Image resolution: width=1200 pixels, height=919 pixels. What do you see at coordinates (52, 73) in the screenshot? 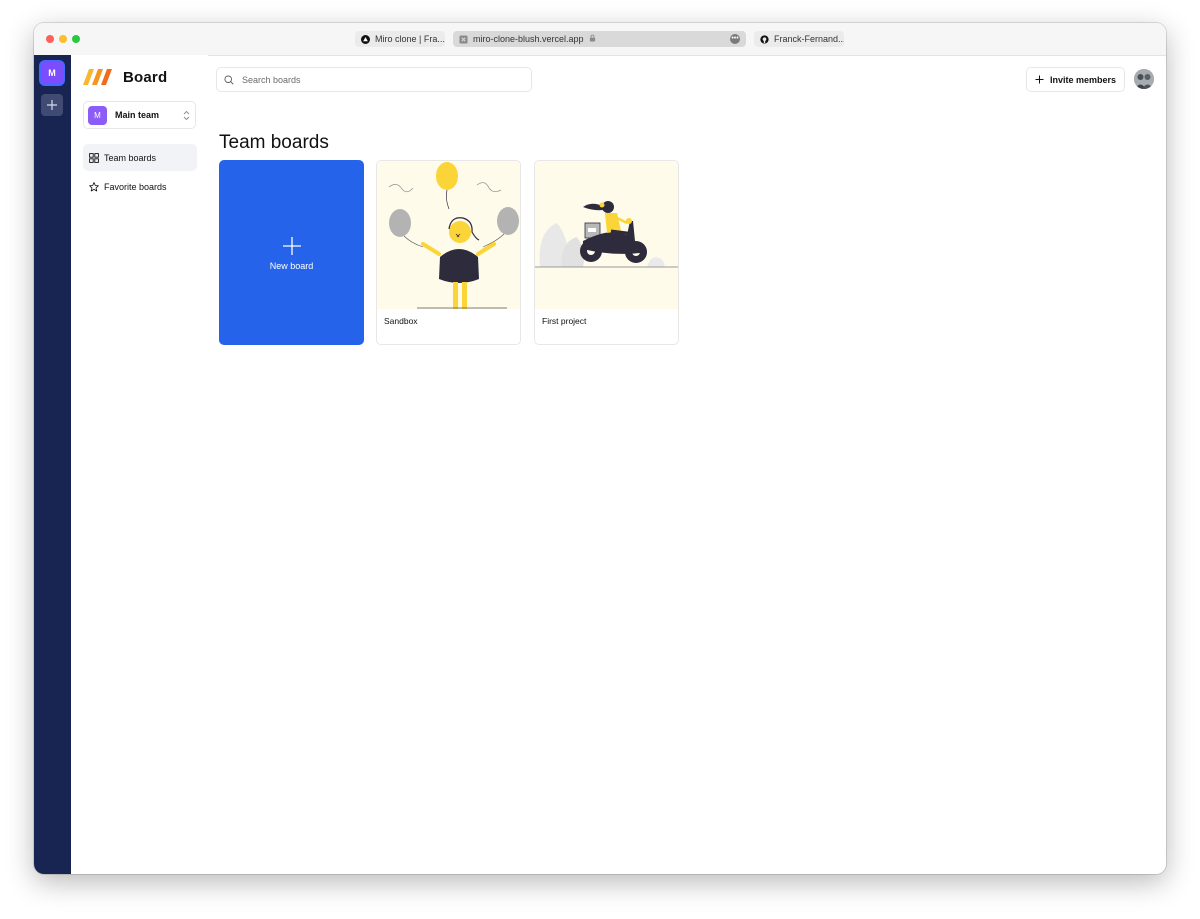
I see `organization-avatar: M` at bounding box center [52, 73].